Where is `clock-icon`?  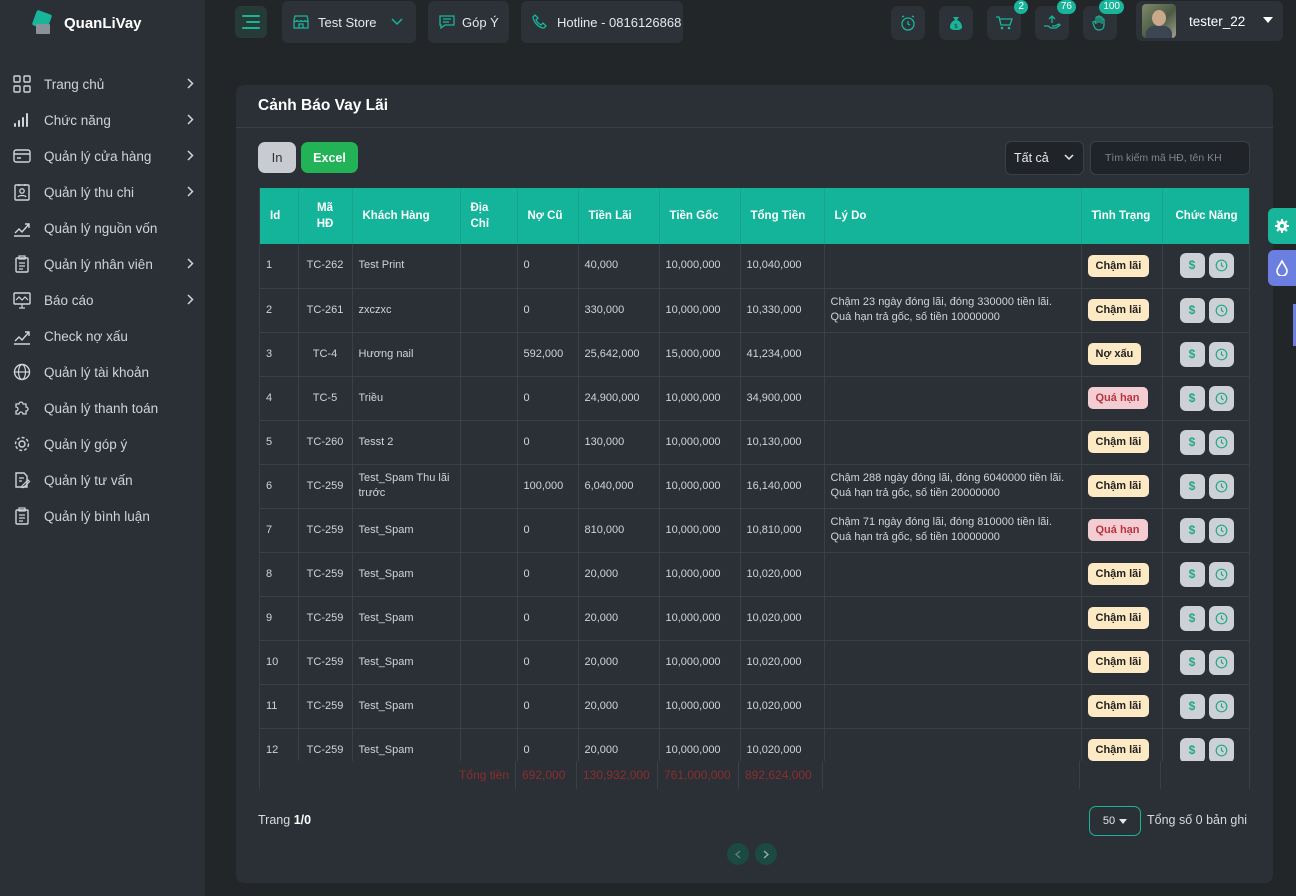 clock-icon is located at coordinates (1221, 750).